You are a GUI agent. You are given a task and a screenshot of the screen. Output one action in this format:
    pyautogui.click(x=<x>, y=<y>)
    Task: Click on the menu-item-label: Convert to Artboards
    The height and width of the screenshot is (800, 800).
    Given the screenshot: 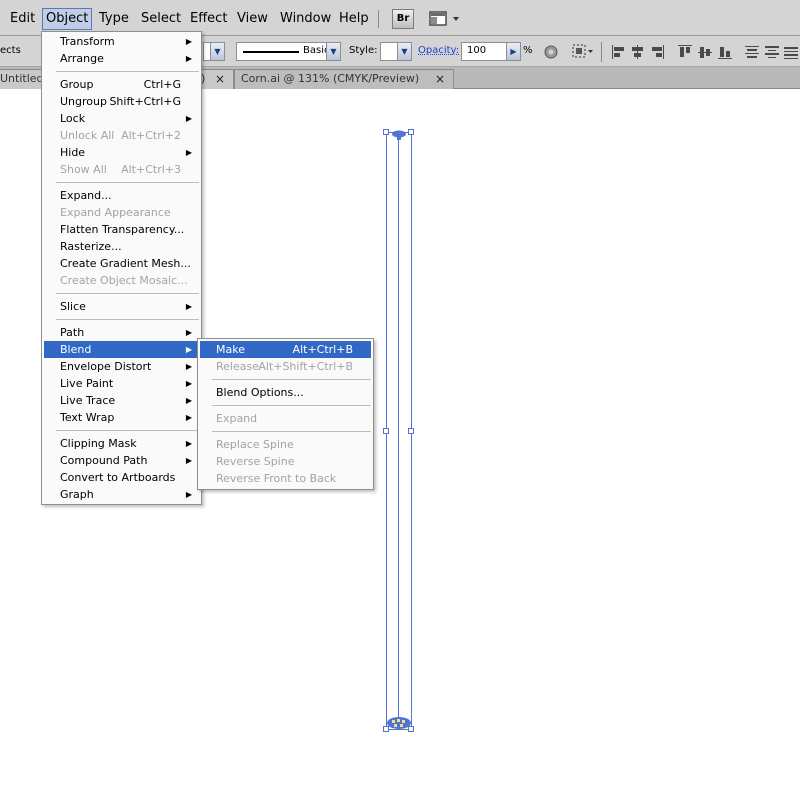 What is the action you would take?
    pyautogui.click(x=118, y=477)
    